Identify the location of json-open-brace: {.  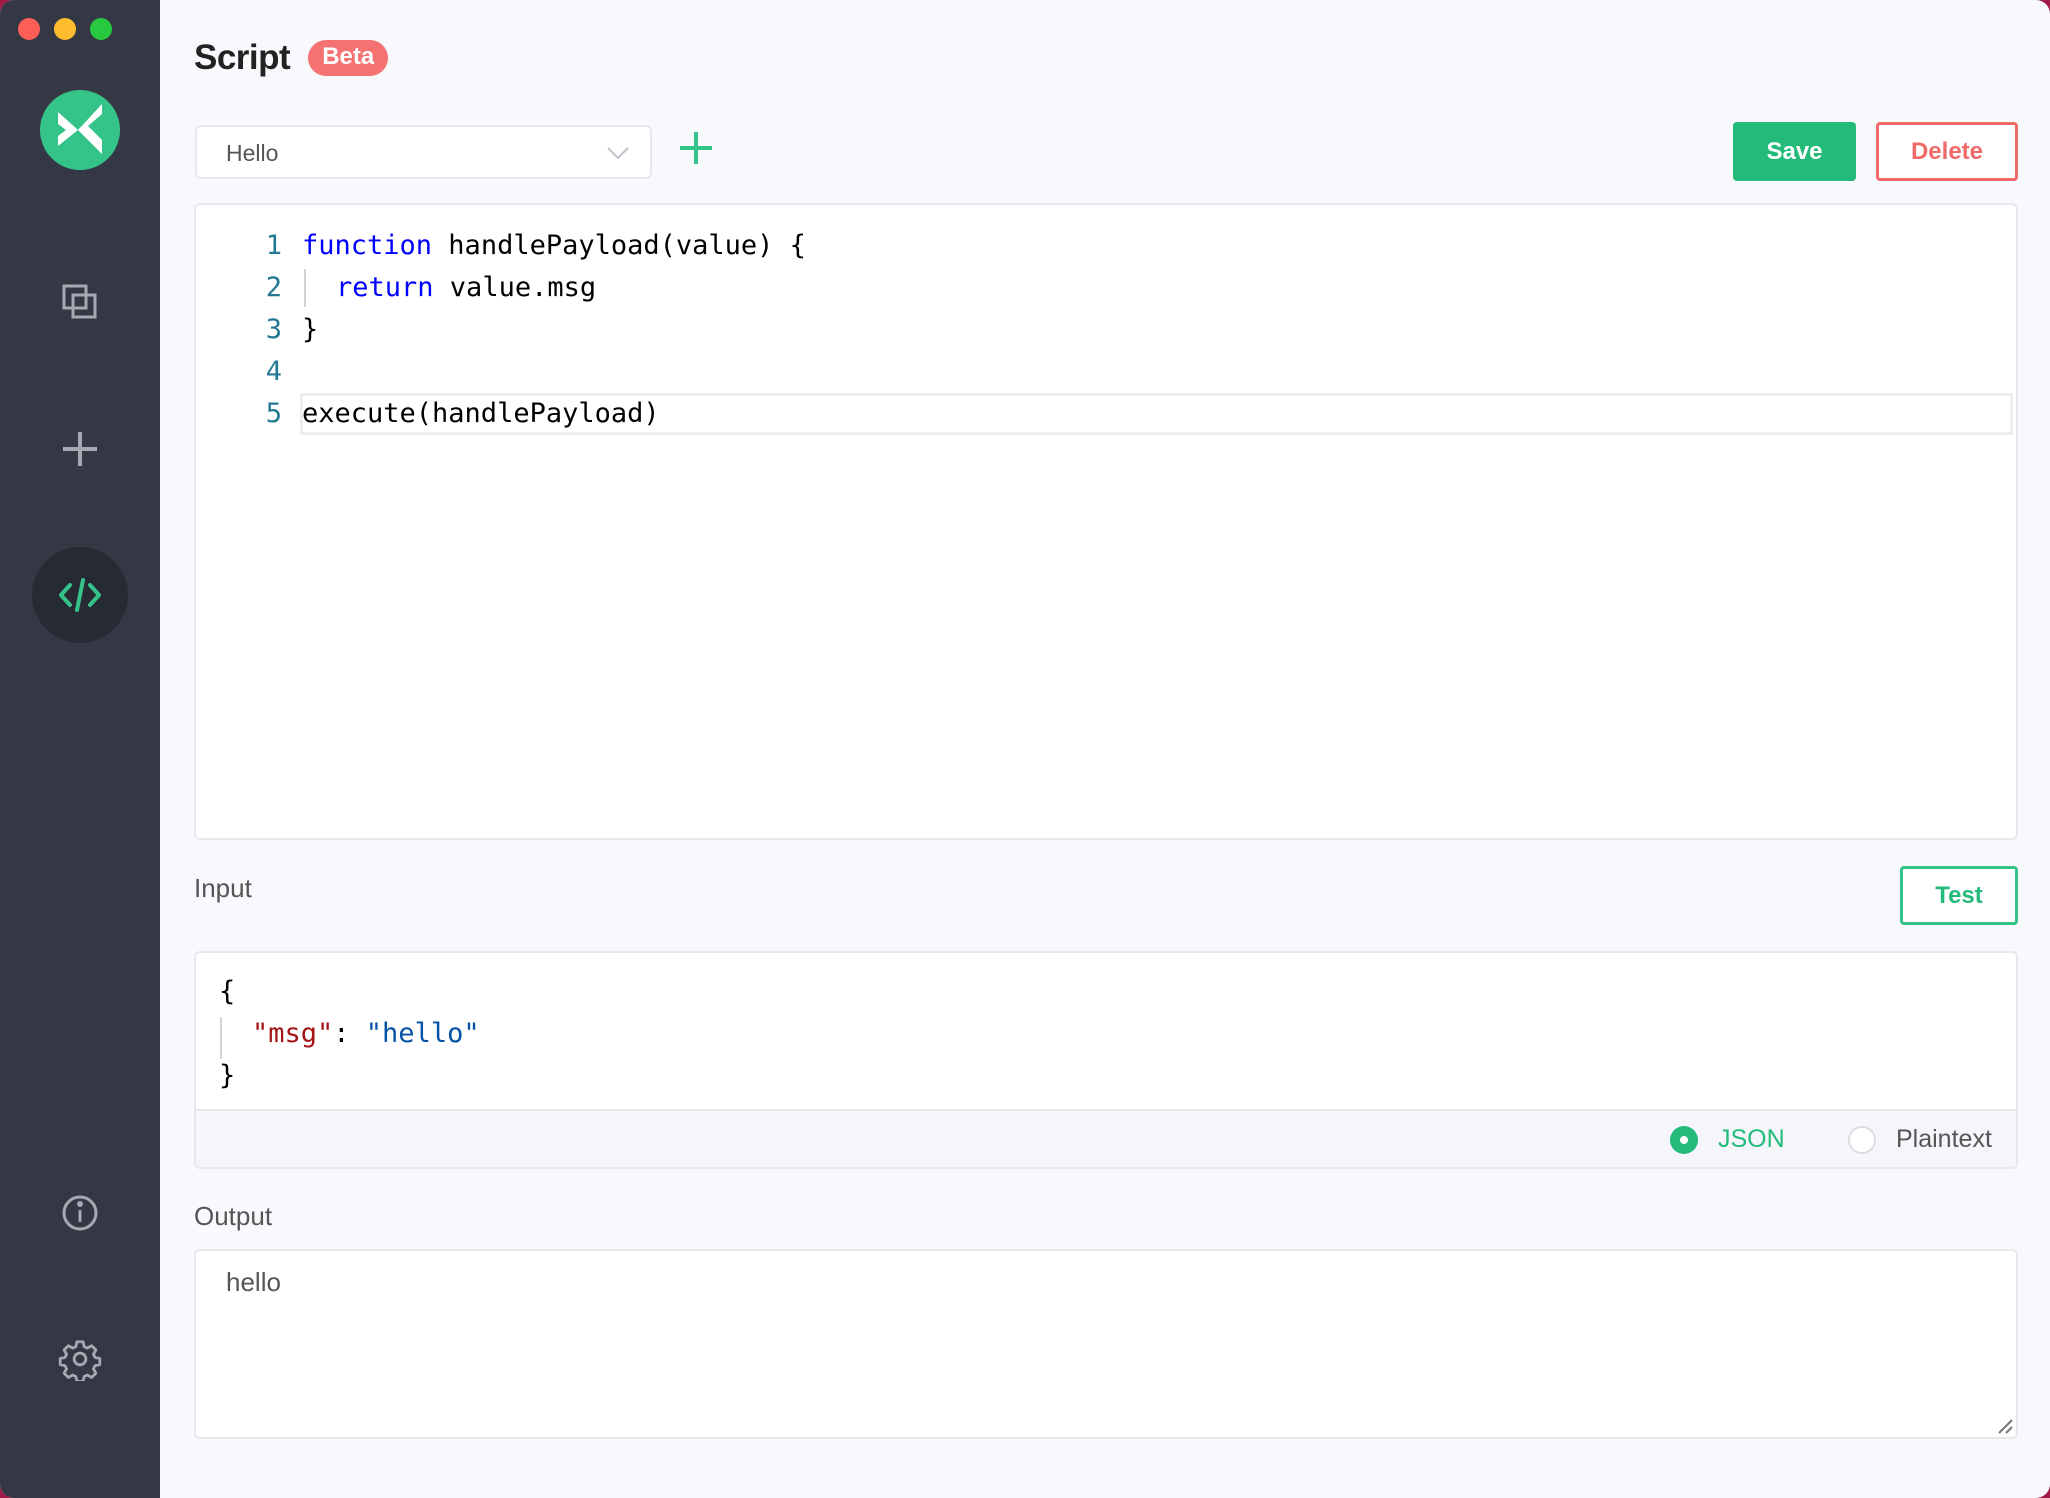
(227, 991).